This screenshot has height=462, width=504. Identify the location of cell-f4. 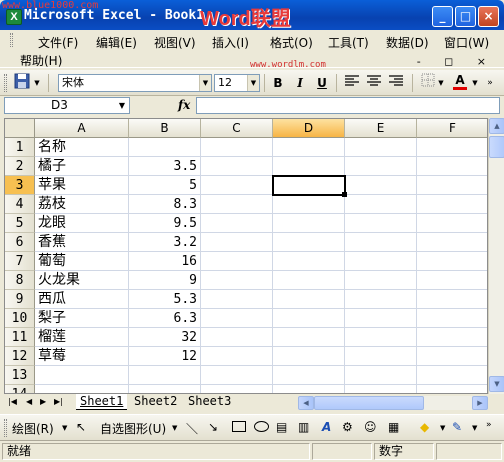
(452, 204).